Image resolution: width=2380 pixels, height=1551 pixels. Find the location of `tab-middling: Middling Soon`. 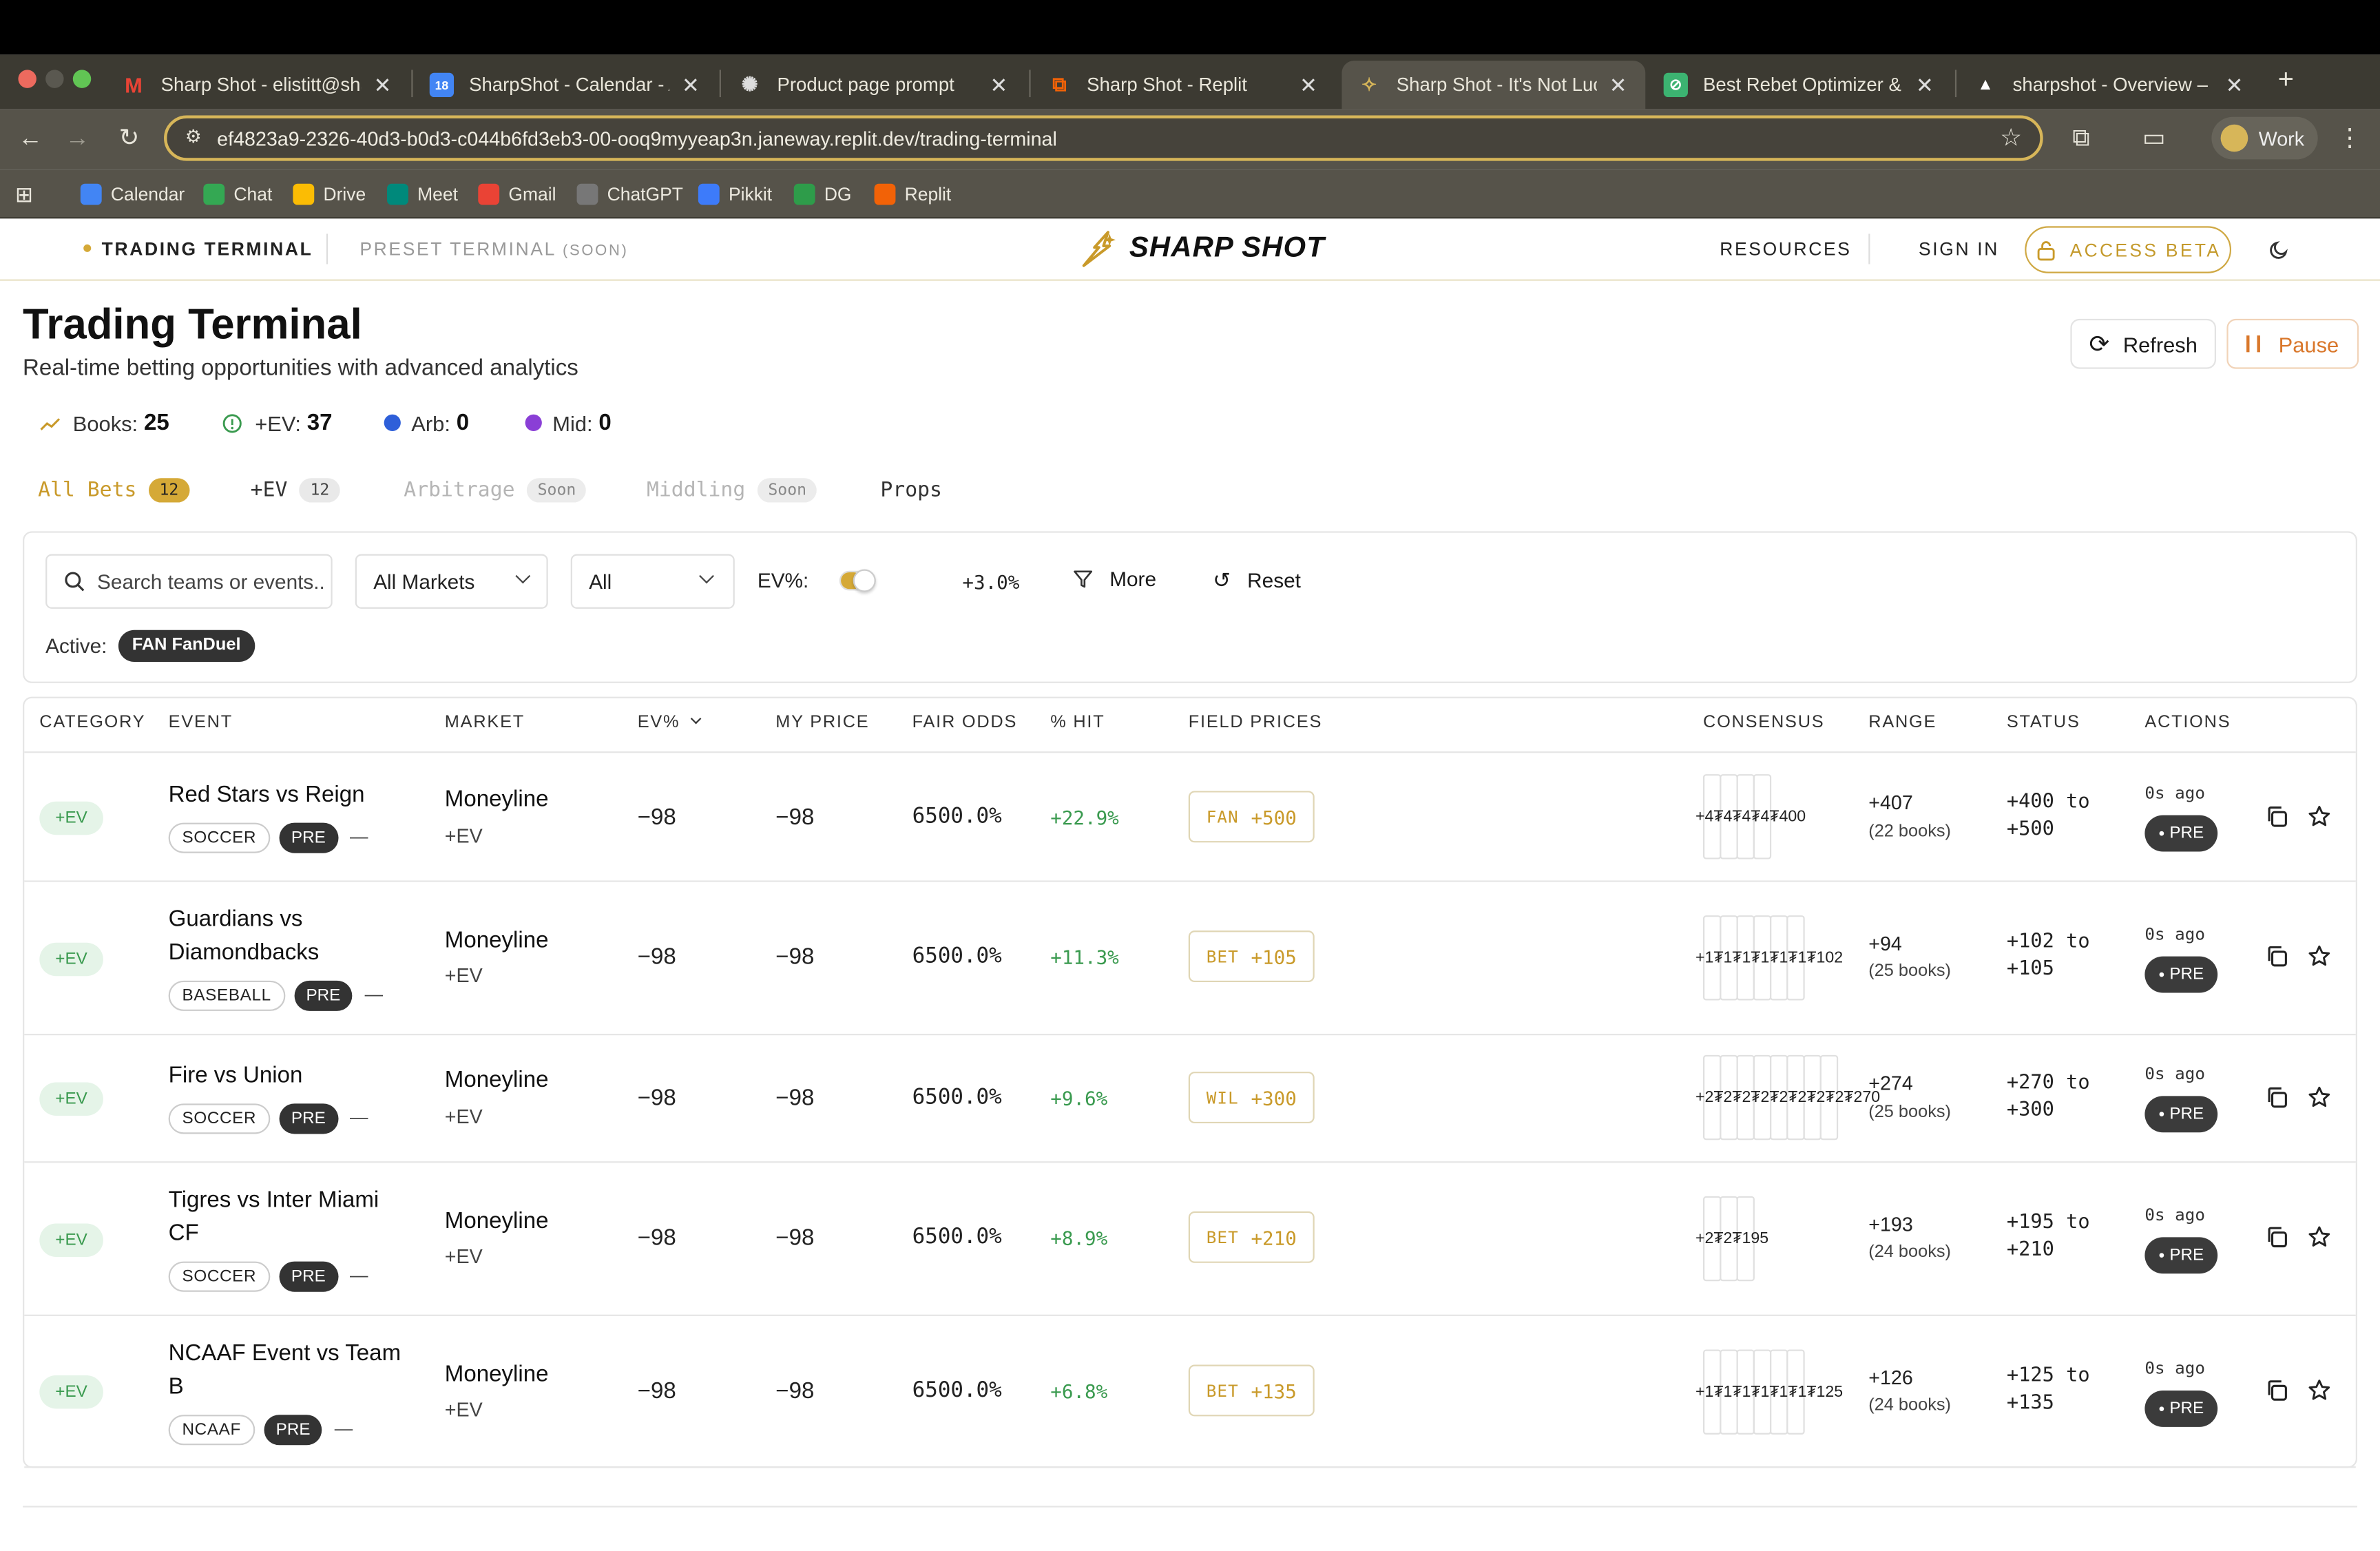

tab-middling: Middling Soon is located at coordinates (732, 491).